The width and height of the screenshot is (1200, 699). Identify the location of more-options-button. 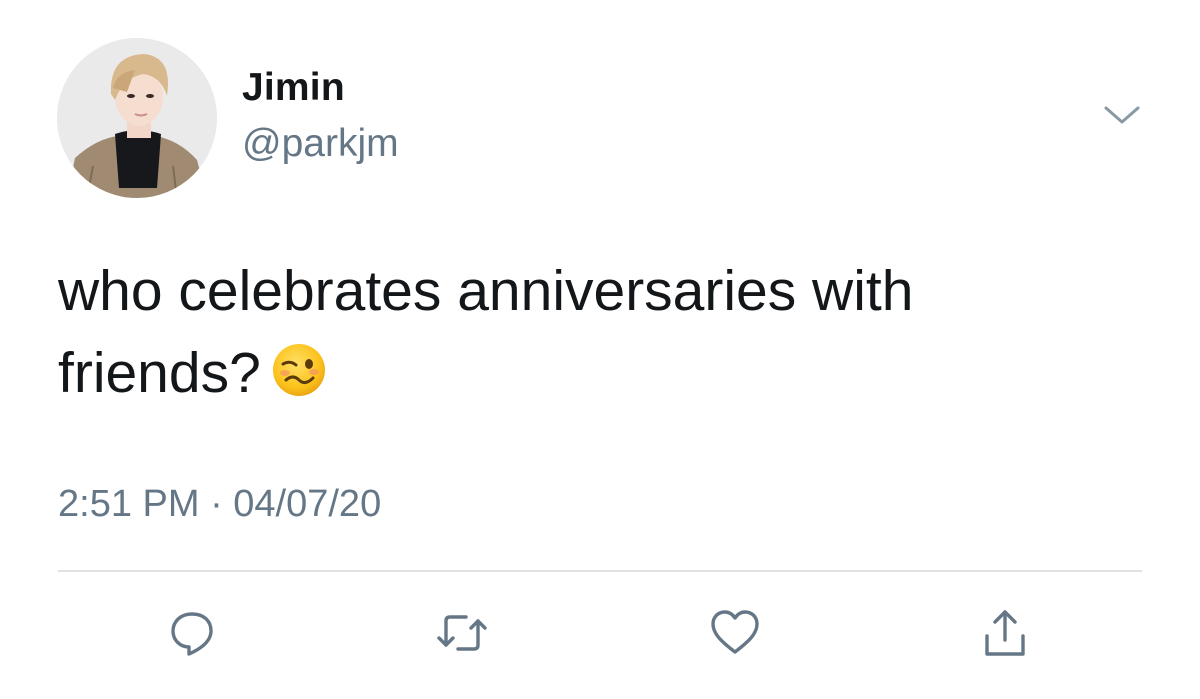
(1122, 114).